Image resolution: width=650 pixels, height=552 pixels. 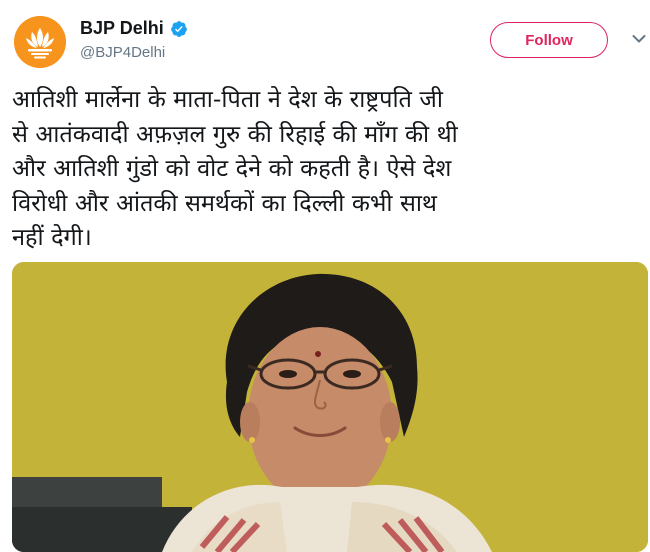 I want to click on avatar, so click(x=40, y=42).